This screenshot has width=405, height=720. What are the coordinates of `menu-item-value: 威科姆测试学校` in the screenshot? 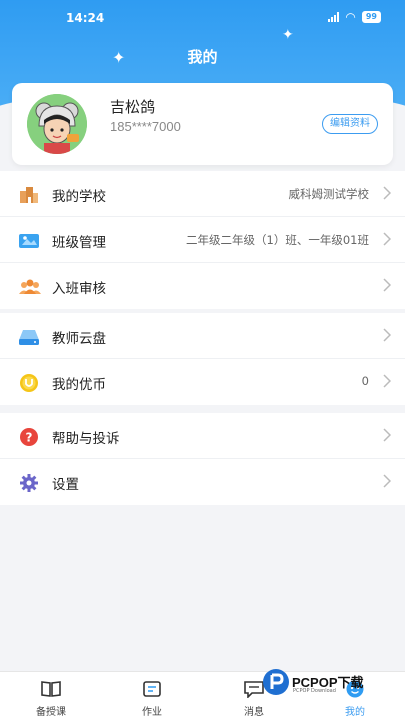 It's located at (329, 194).